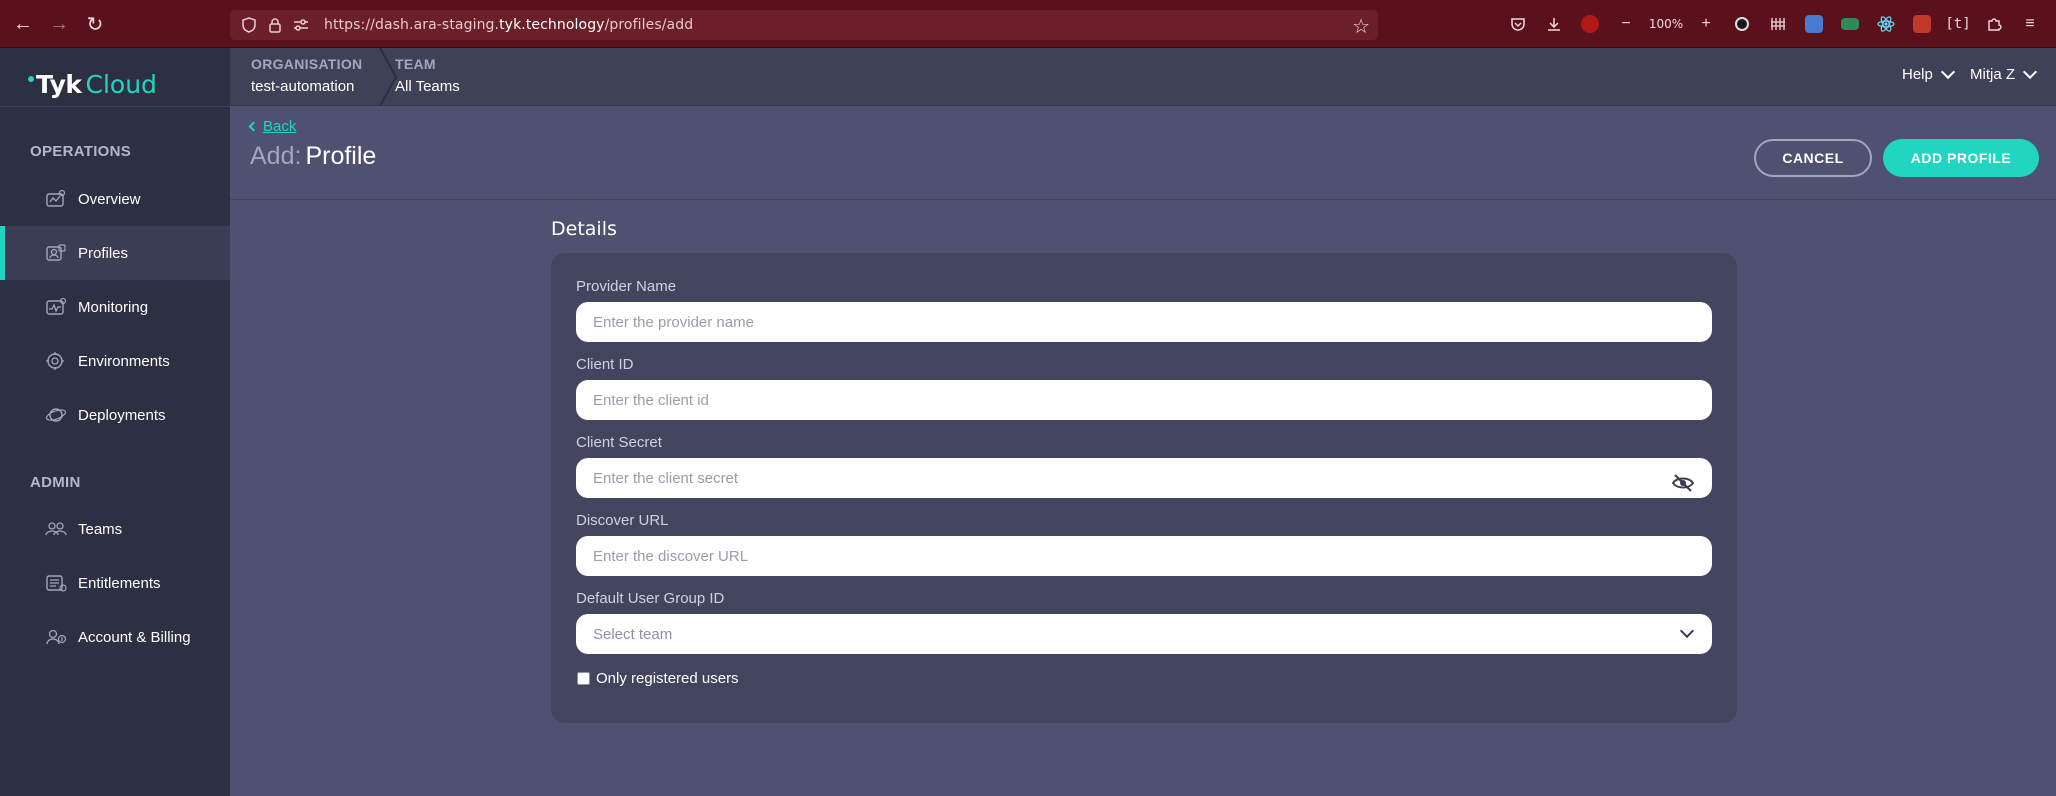 The height and width of the screenshot is (796, 2056). I want to click on teams-icon, so click(56, 529).